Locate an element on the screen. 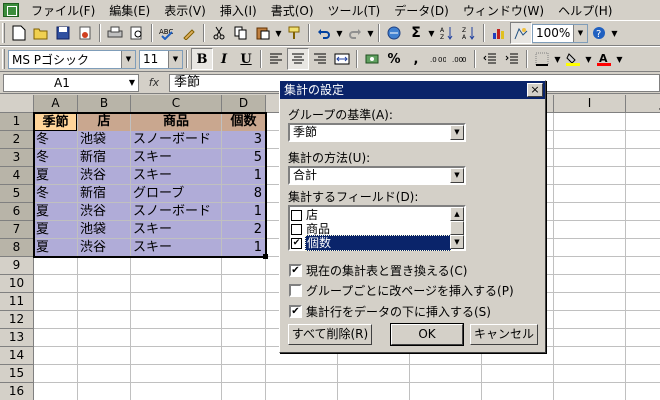  row-header-6: 6 is located at coordinates (17, 212).